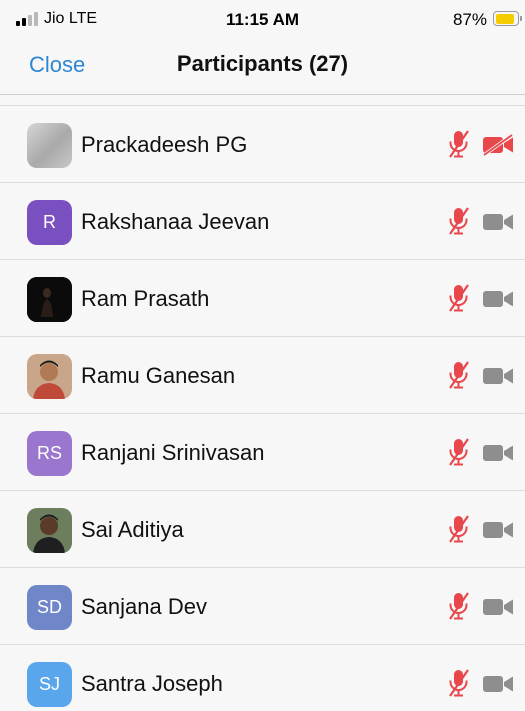 The image size is (525, 711). What do you see at coordinates (175, 221) in the screenshot?
I see `participant-name: Rakshanaa Jeevan` at bounding box center [175, 221].